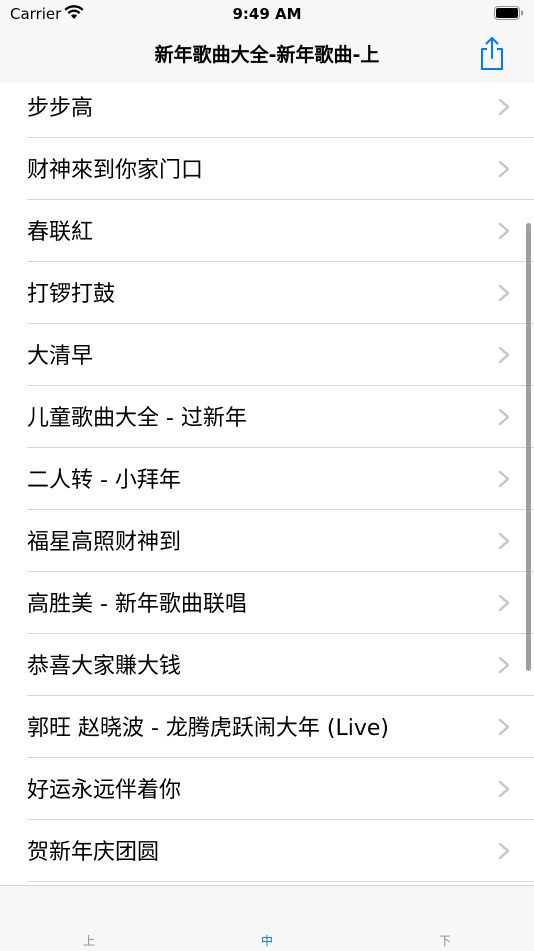  What do you see at coordinates (267, 355) in the screenshot?
I see `list-item: 大清早` at bounding box center [267, 355].